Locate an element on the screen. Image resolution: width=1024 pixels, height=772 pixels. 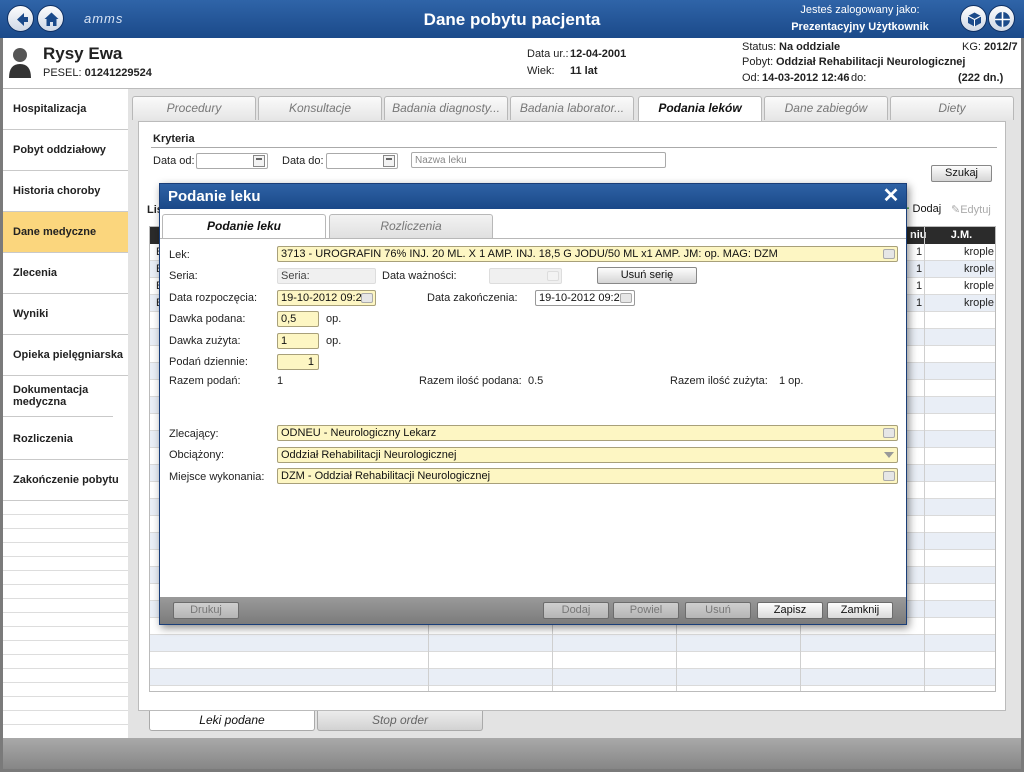
dialog-tab-podanie-leku: Podanie leku is located at coordinates (244, 226).